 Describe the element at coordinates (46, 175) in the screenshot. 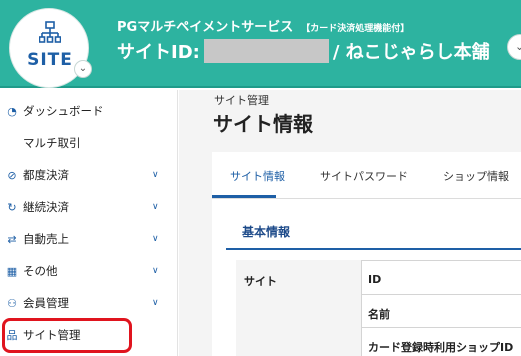

I see `sidebar-item-label: 都度決済` at that location.